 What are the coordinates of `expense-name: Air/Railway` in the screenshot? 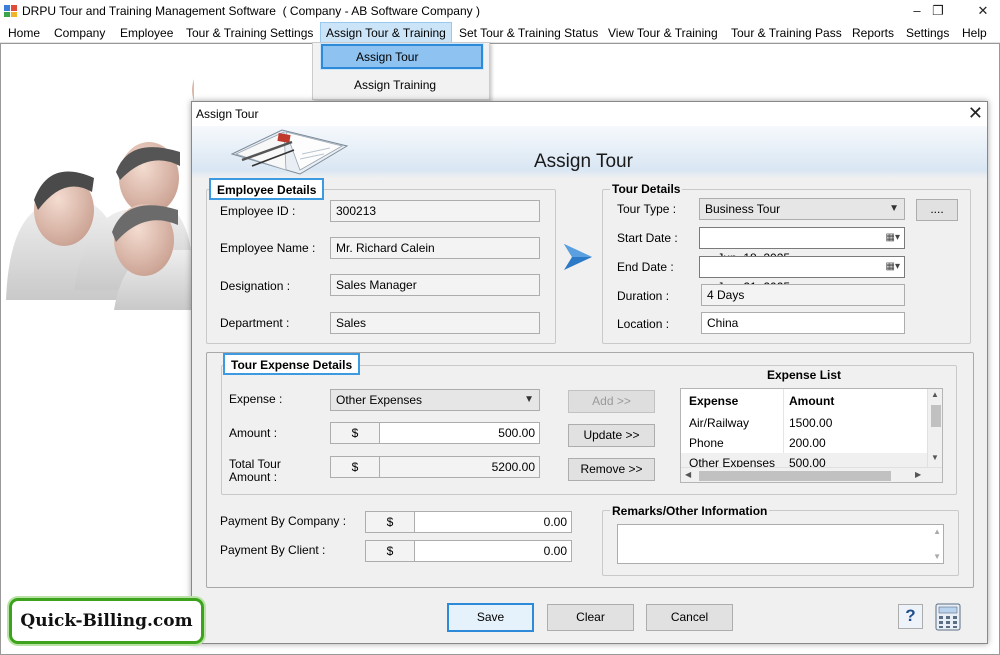 It's located at (719, 423).